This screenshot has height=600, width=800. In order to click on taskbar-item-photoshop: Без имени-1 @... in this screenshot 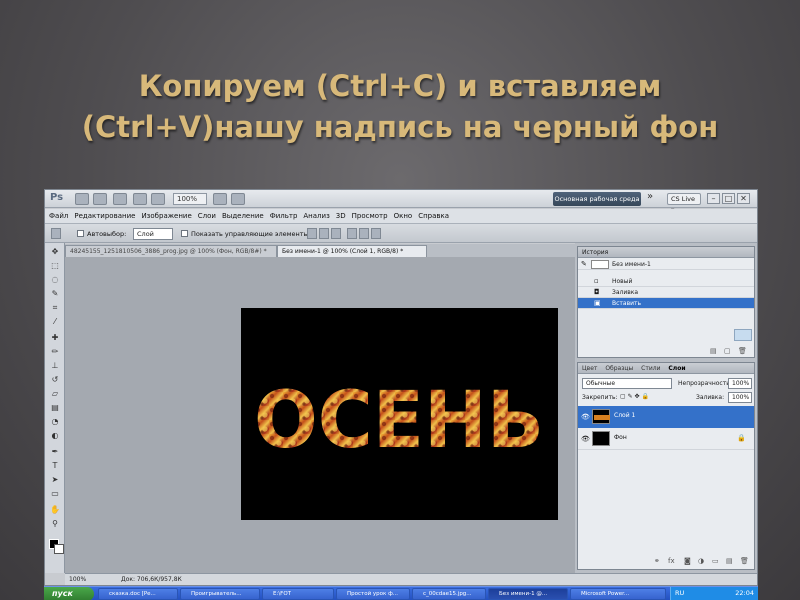, I will do `click(528, 594)`.